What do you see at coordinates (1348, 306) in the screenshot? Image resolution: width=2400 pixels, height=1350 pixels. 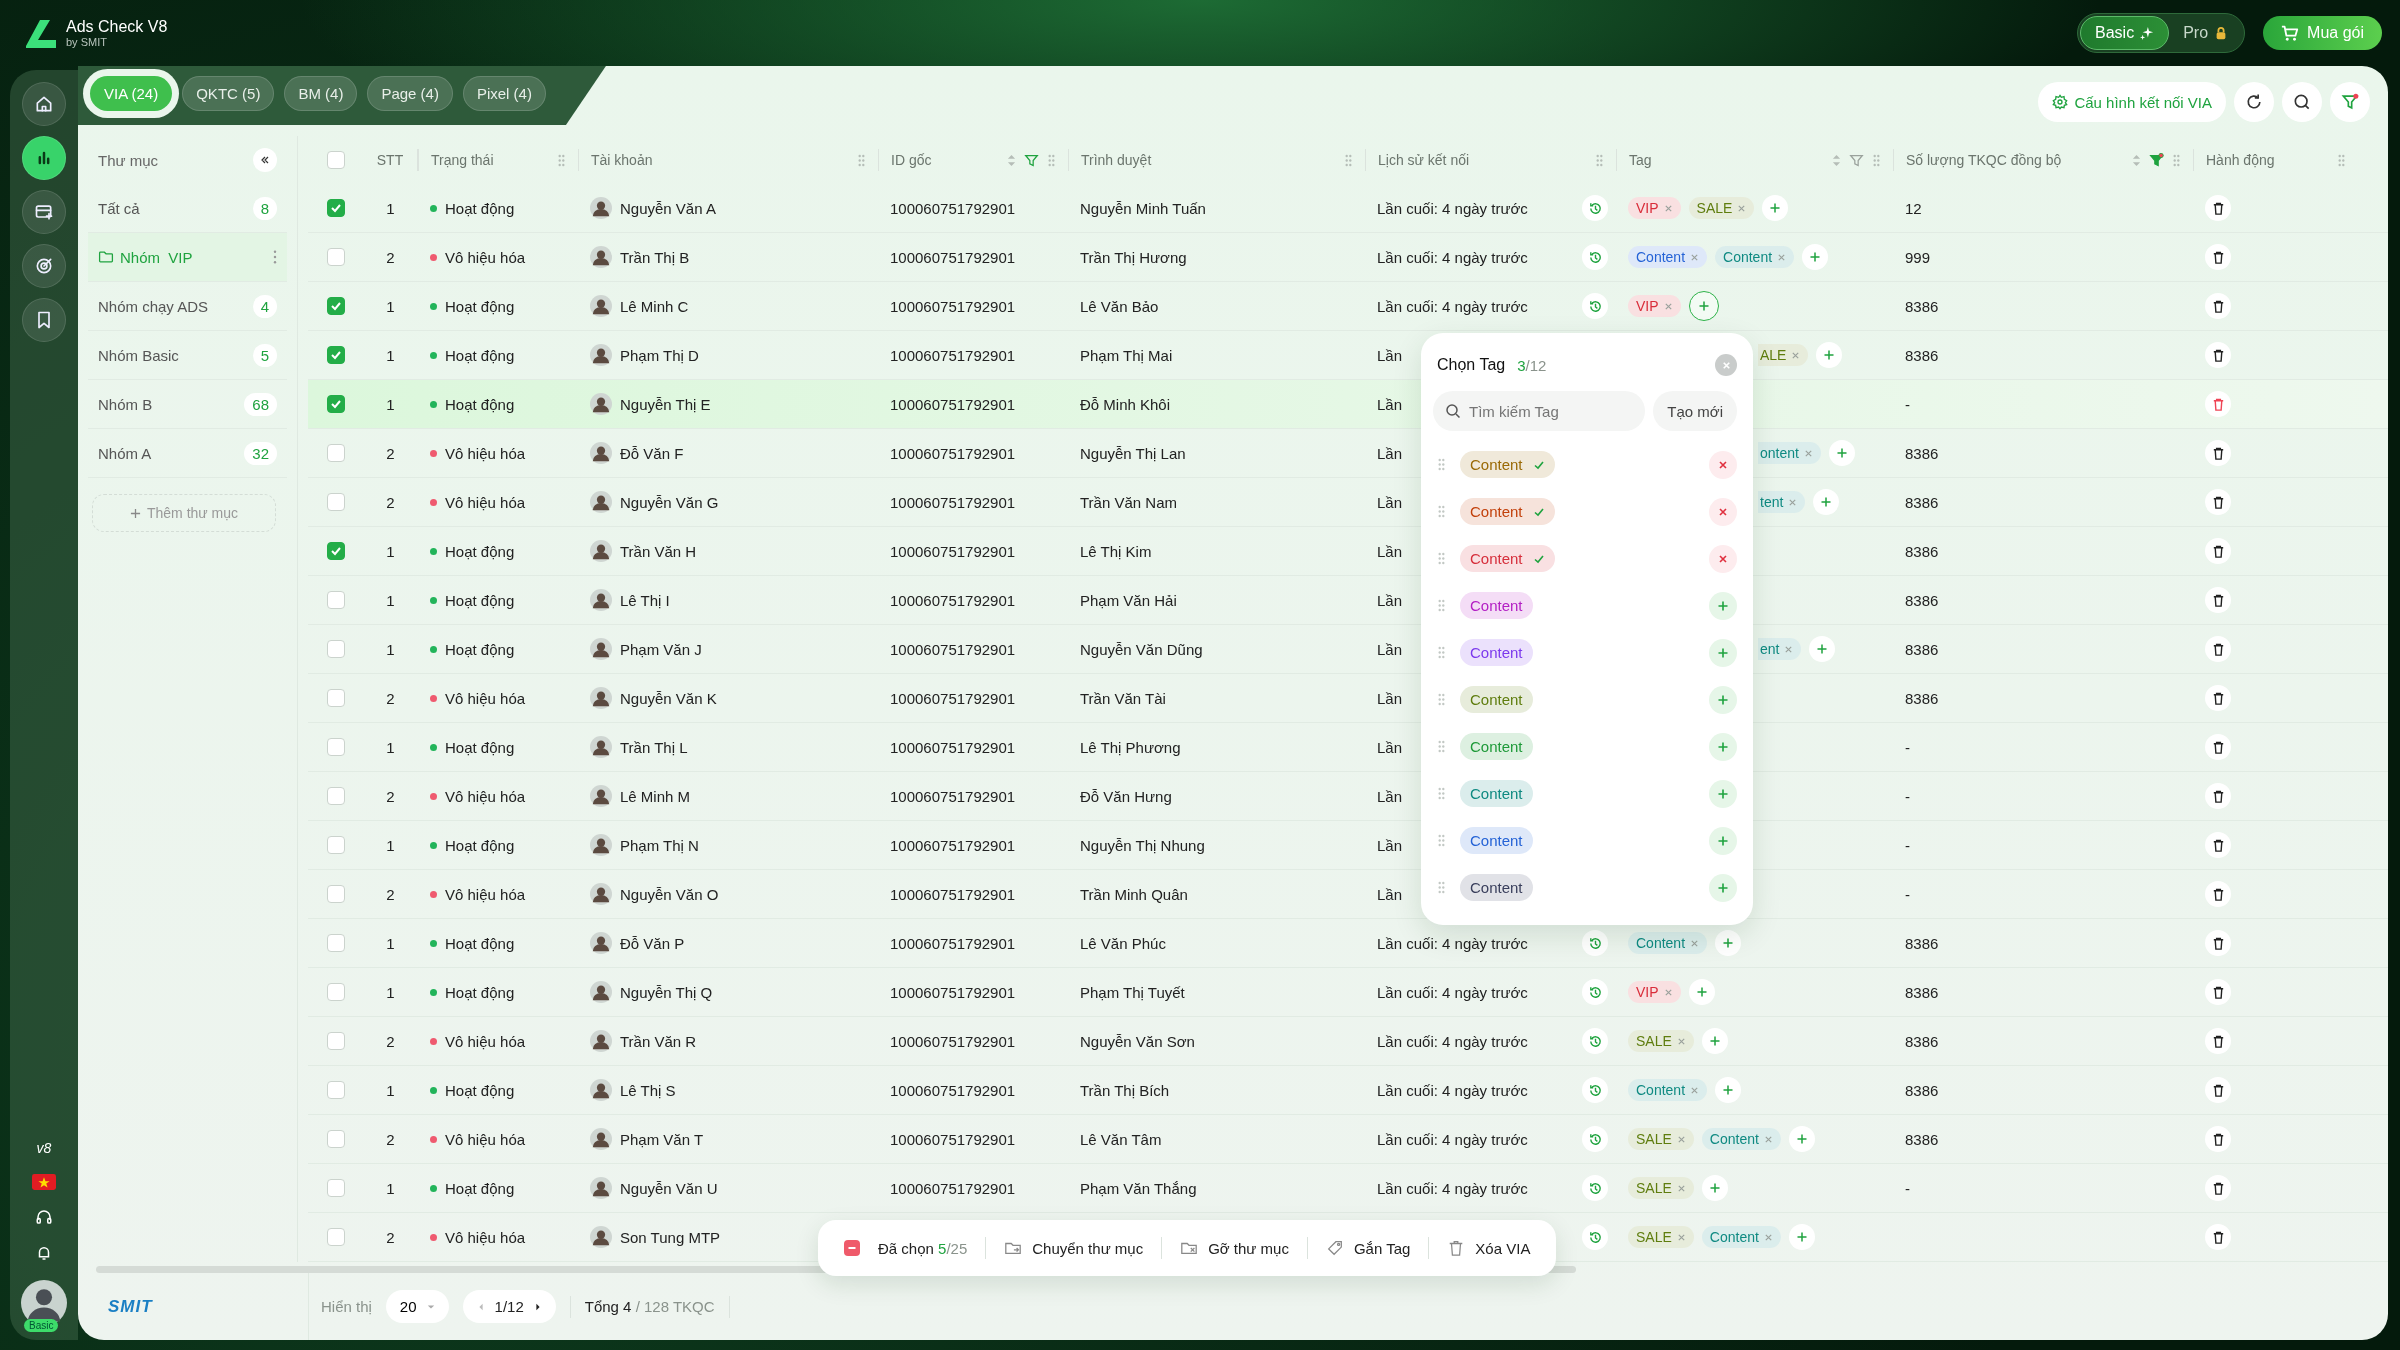 I see `table-row: 1 Hoạt động Lê Minh C 100060751792901 Lê Văn Bảo Lần cuối: 4 ngày trước VIP 8386` at bounding box center [1348, 306].